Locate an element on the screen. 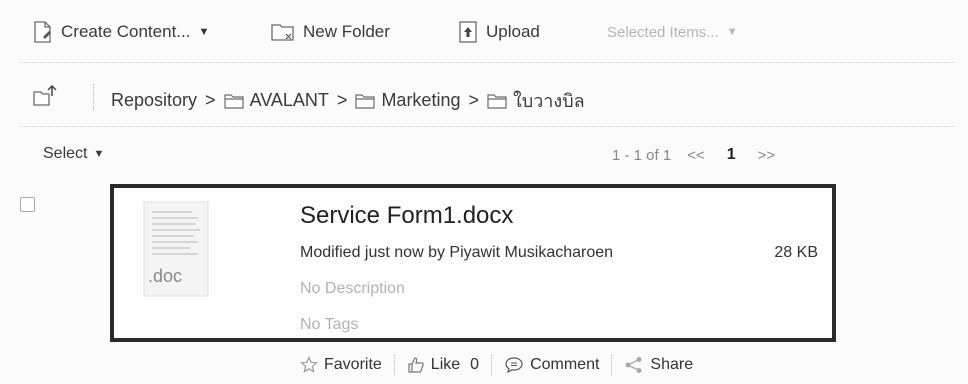  breadcrumb-root: Repository is located at coordinates (154, 100).